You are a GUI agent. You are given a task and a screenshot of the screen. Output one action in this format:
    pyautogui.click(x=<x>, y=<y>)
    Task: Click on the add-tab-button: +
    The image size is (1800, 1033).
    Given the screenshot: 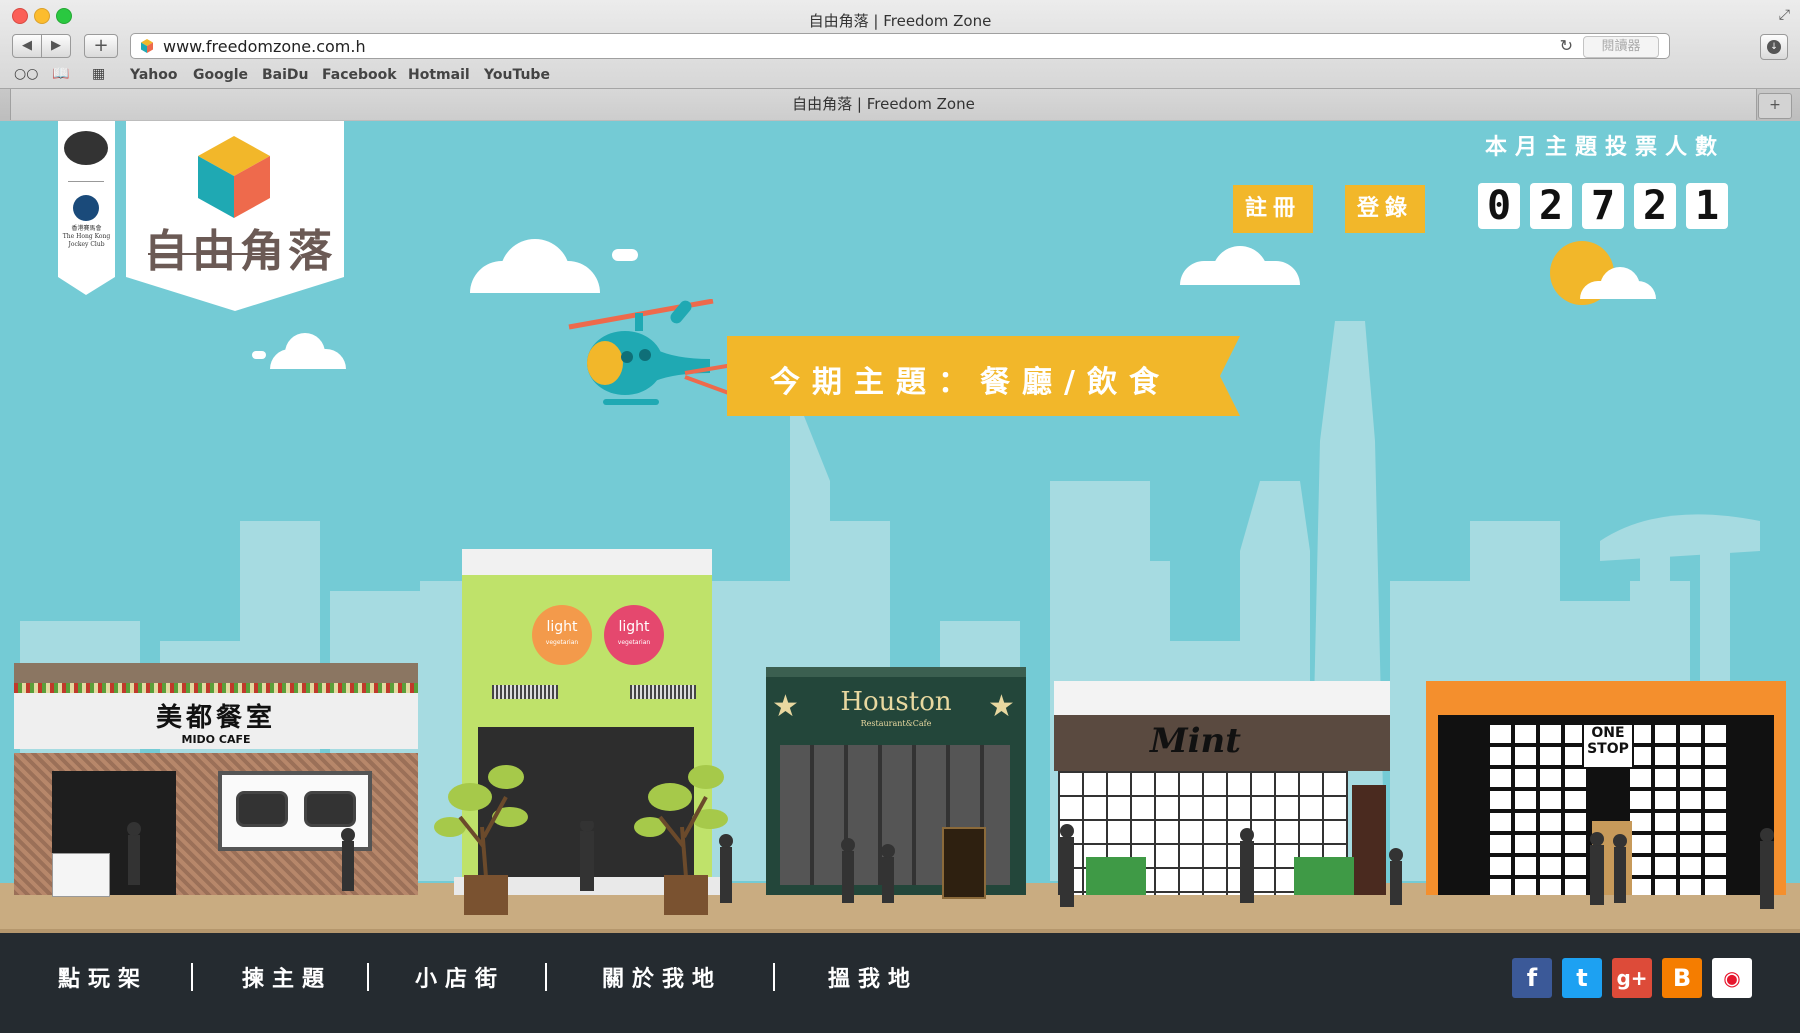 What is the action you would take?
    pyautogui.click(x=1775, y=106)
    